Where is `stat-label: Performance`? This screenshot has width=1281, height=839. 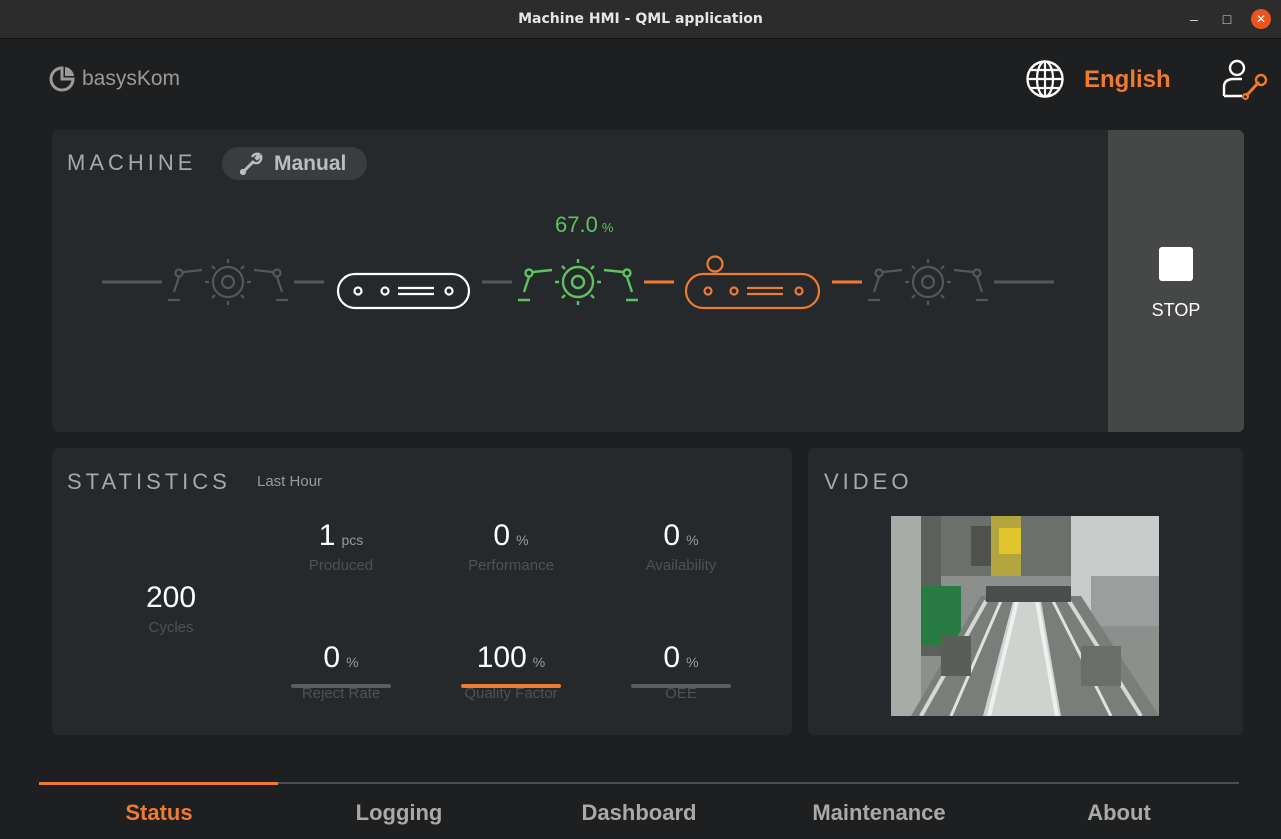 stat-label: Performance is located at coordinates (511, 565).